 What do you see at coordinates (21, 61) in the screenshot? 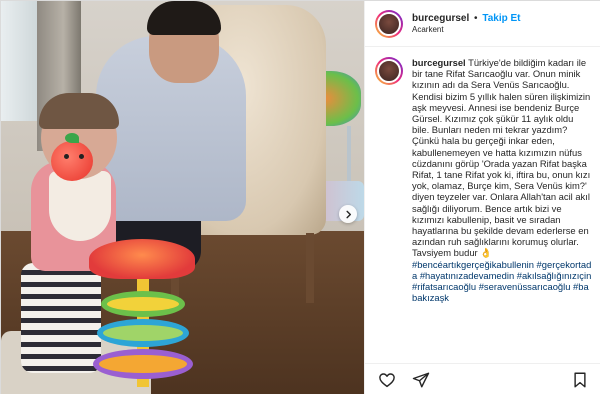
I see `photo-window` at bounding box center [21, 61].